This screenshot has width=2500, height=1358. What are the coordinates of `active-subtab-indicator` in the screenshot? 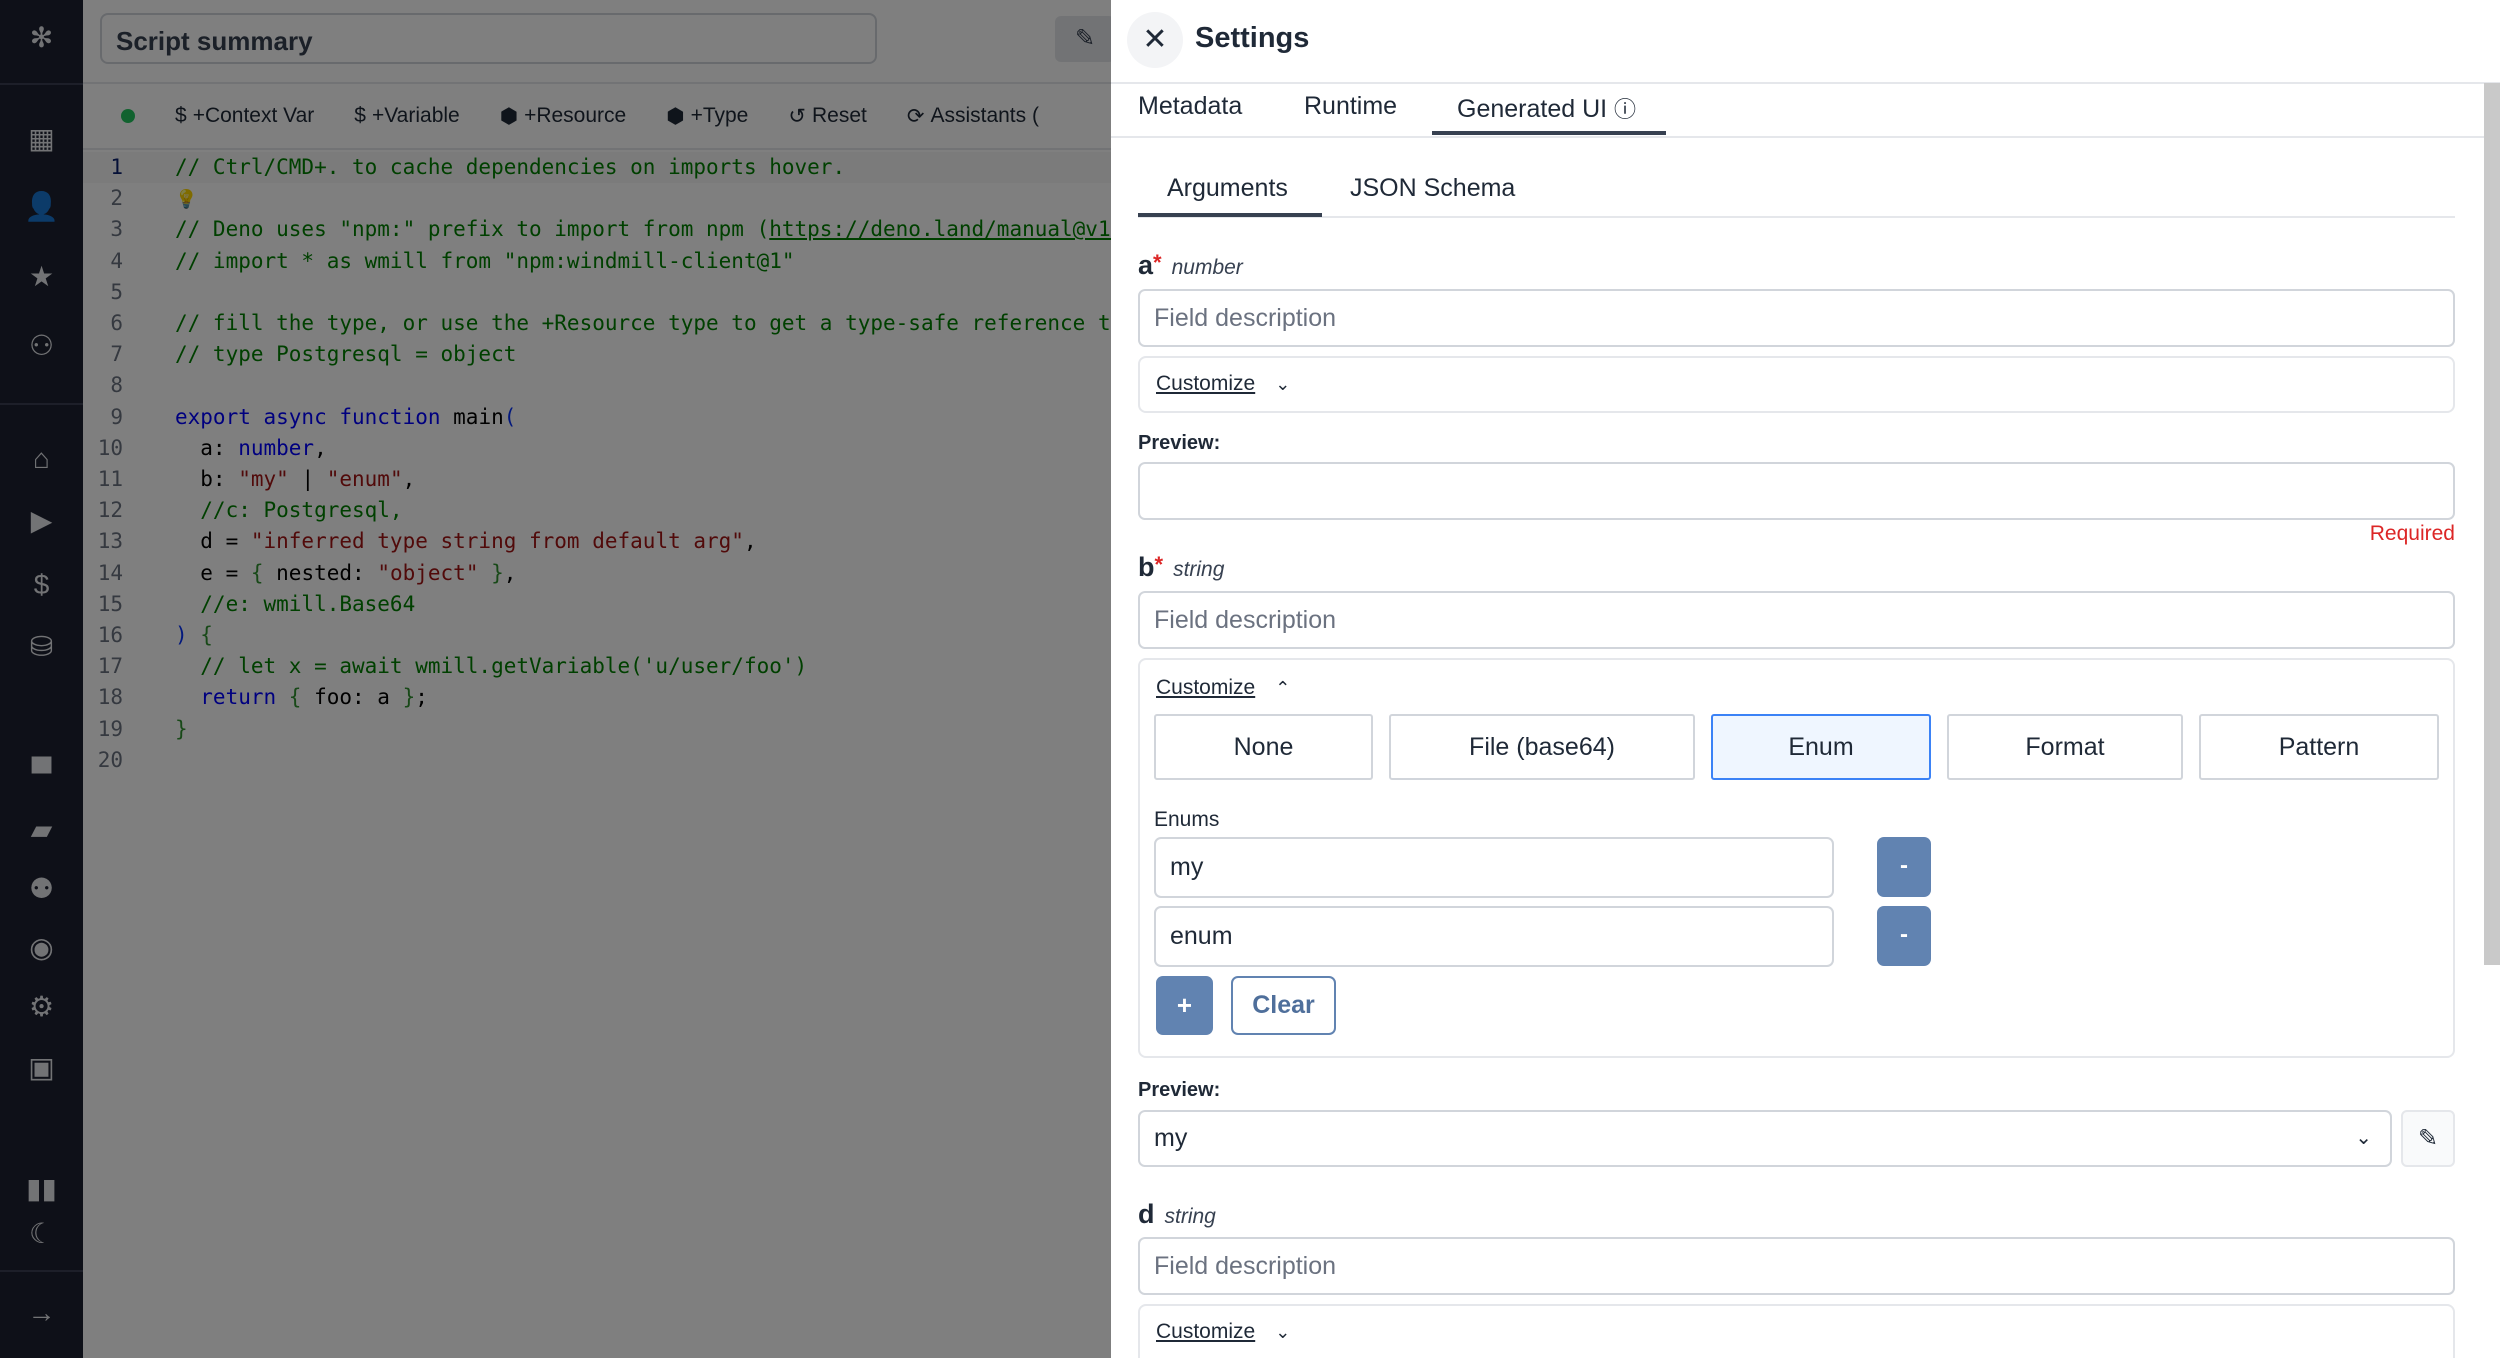 It's located at (1230, 215).